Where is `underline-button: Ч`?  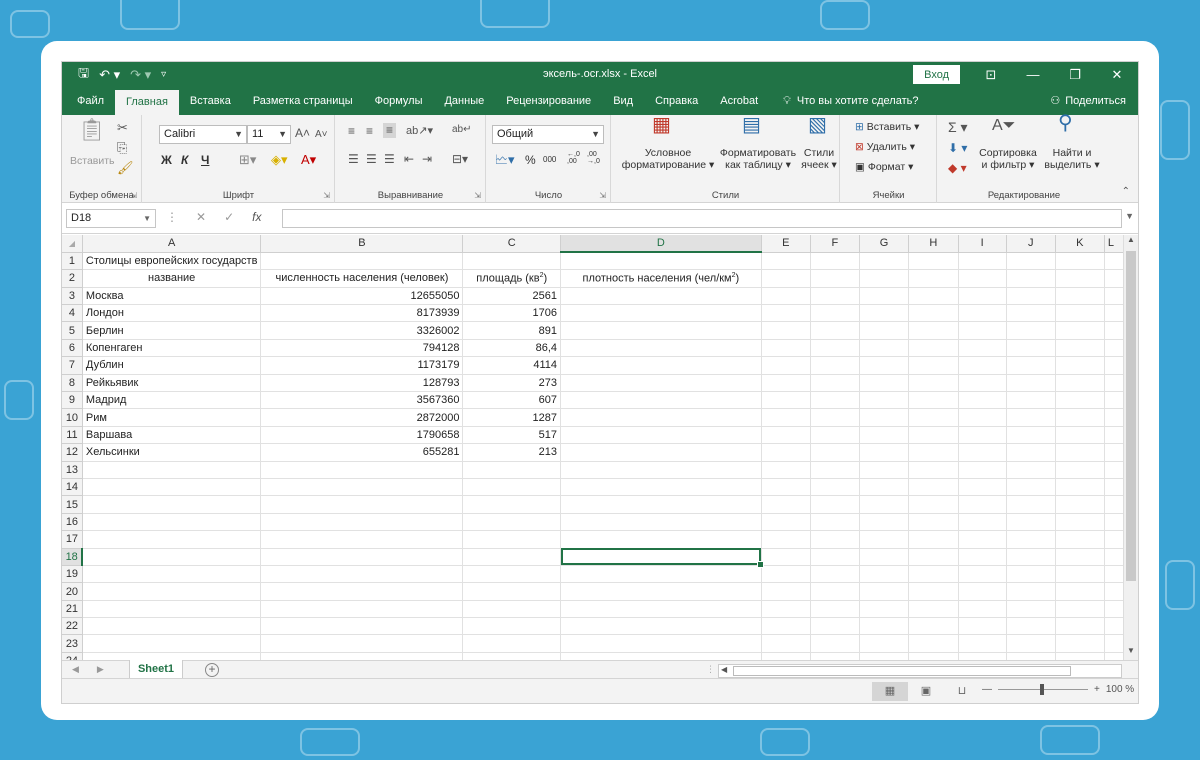
underline-button: Ч is located at coordinates (205, 160).